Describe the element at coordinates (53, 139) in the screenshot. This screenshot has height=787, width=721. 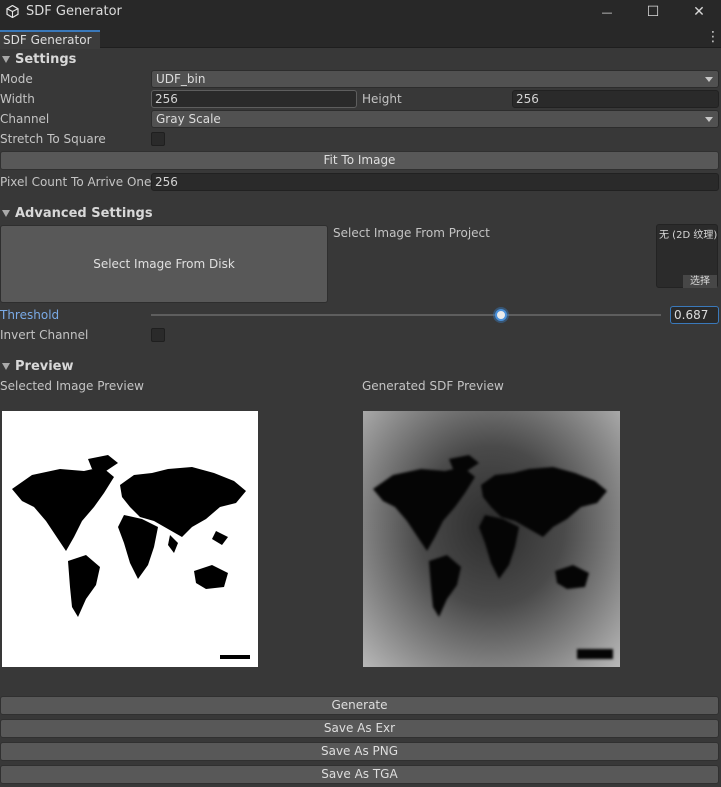
I see `stretch-label: Stretch To Square` at that location.